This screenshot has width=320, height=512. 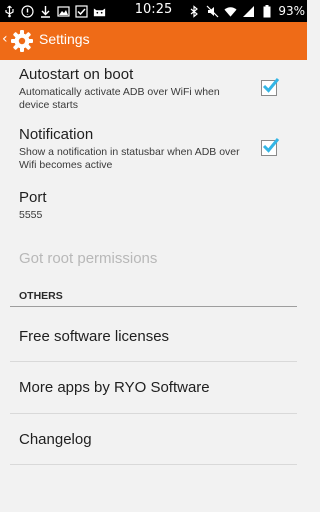 I want to click on category-header: OTHERS, so click(x=41, y=296).